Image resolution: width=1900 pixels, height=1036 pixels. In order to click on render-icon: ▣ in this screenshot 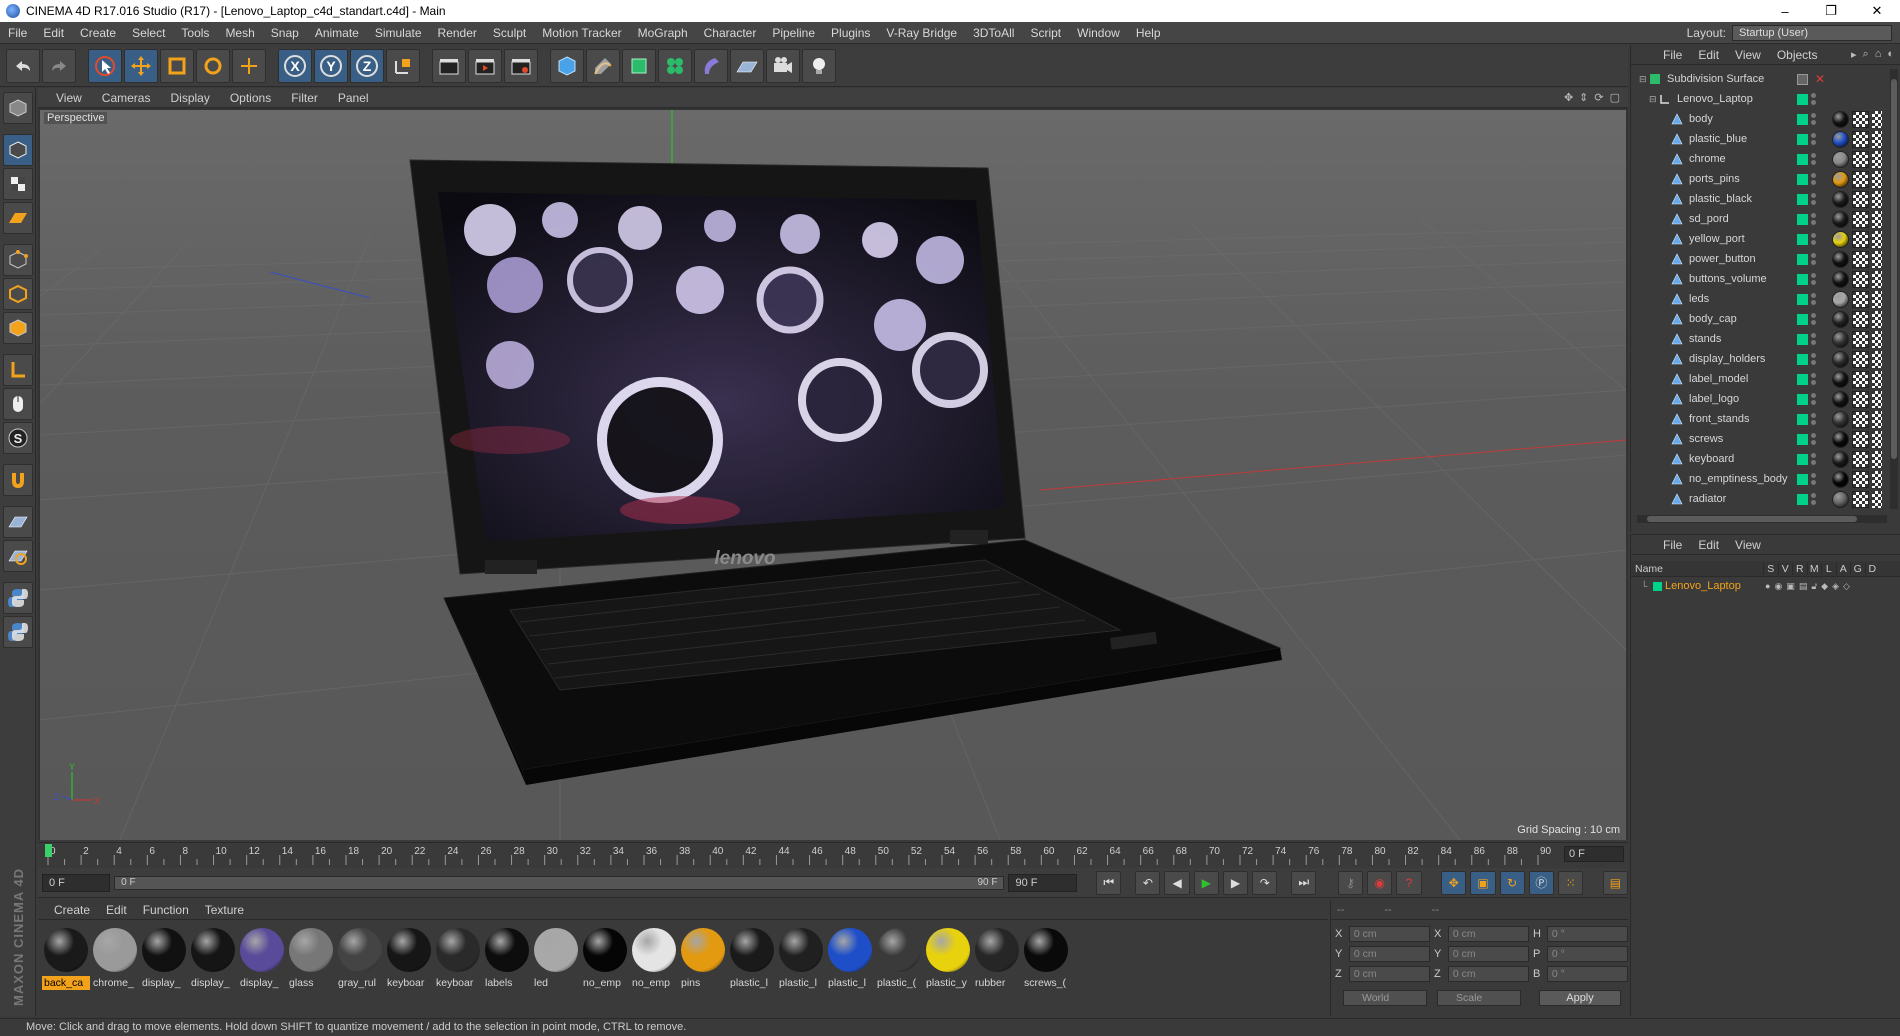, I will do `click(1790, 586)`.